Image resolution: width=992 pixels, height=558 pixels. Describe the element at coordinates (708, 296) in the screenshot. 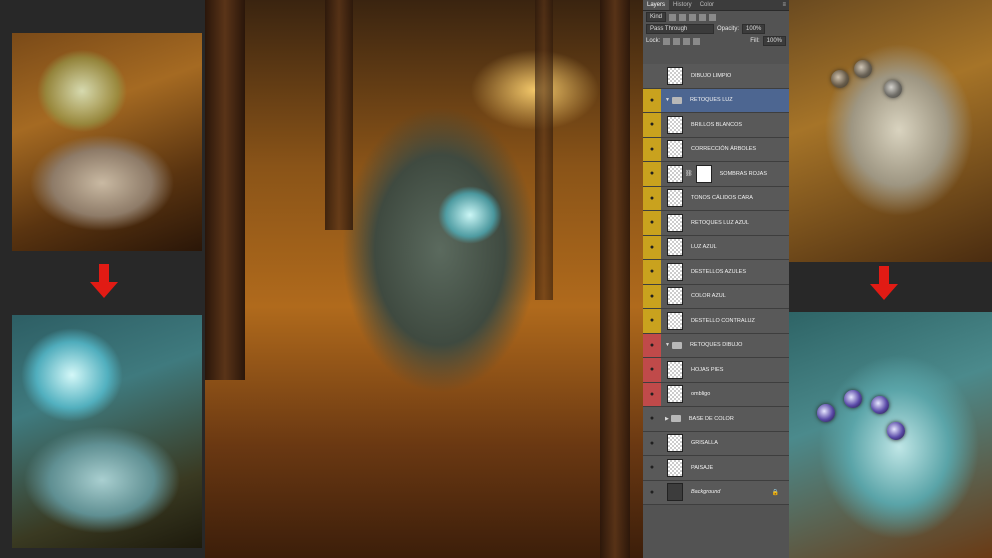

I see `layer-name: COLOR AZUL` at that location.